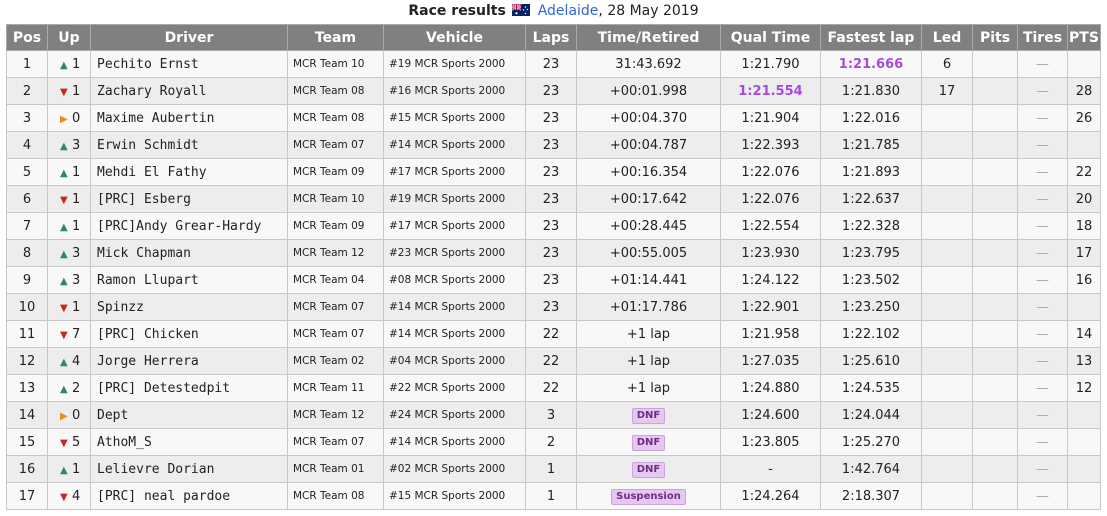 This screenshot has height=516, width=1107. What do you see at coordinates (648, 280) in the screenshot?
I see `cell-time: +01:14.441` at bounding box center [648, 280].